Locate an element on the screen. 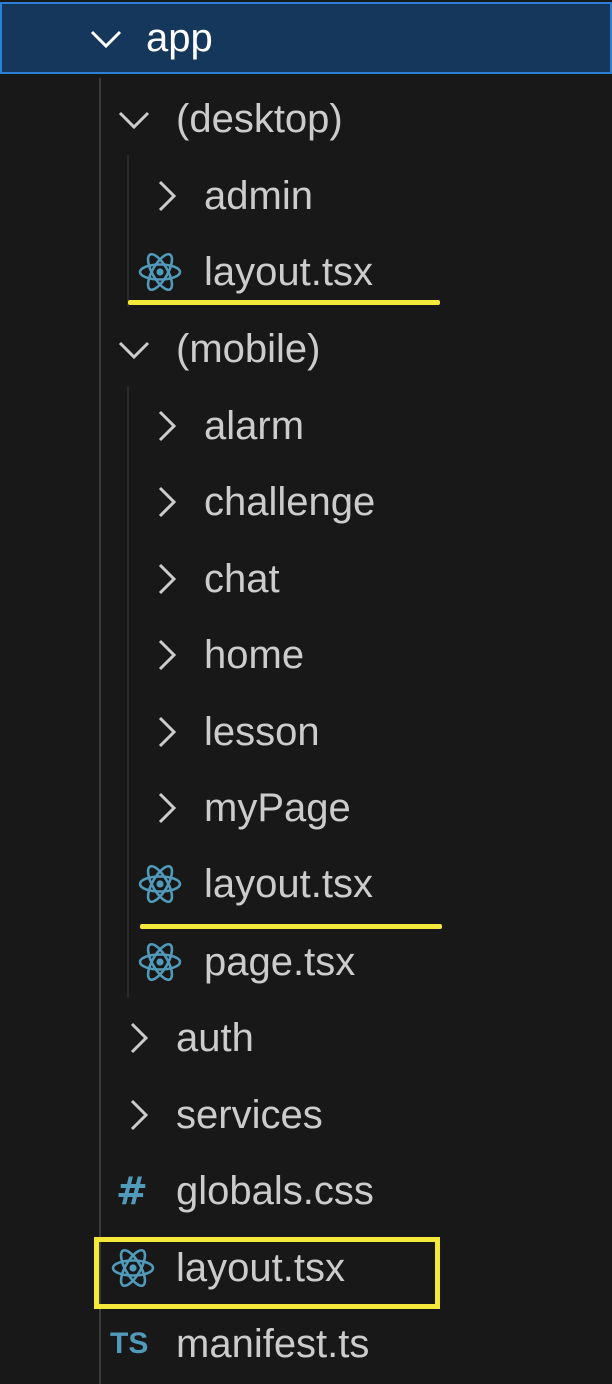  tree-folder-auth: auth is located at coordinates (306, 1037).